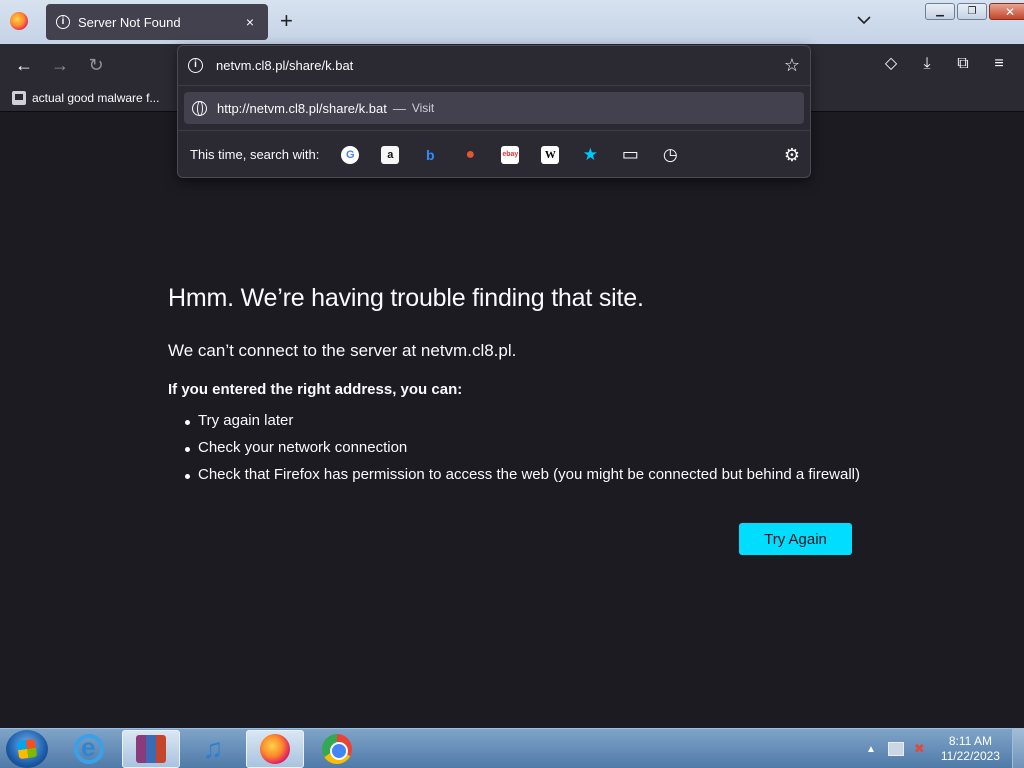 The height and width of the screenshot is (768, 1024). I want to click on duckduckgo-icon: ●, so click(470, 155).